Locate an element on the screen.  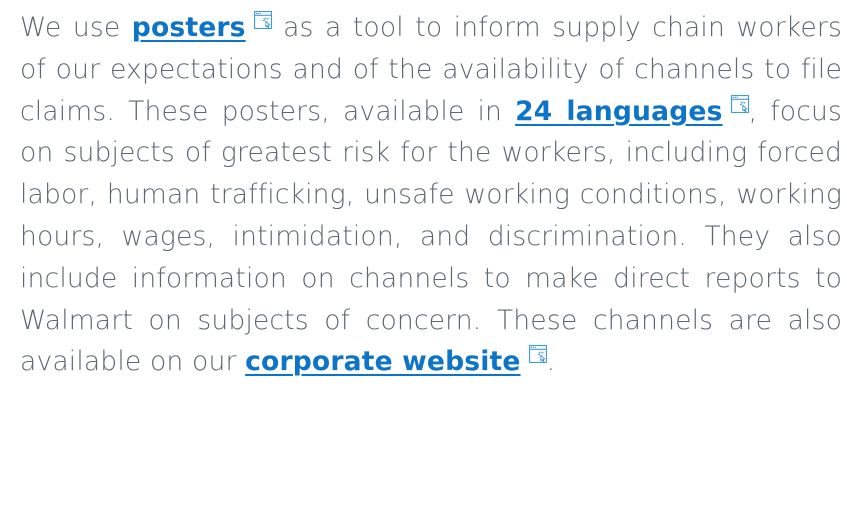
posters-link: posters is located at coordinates (189, 27).